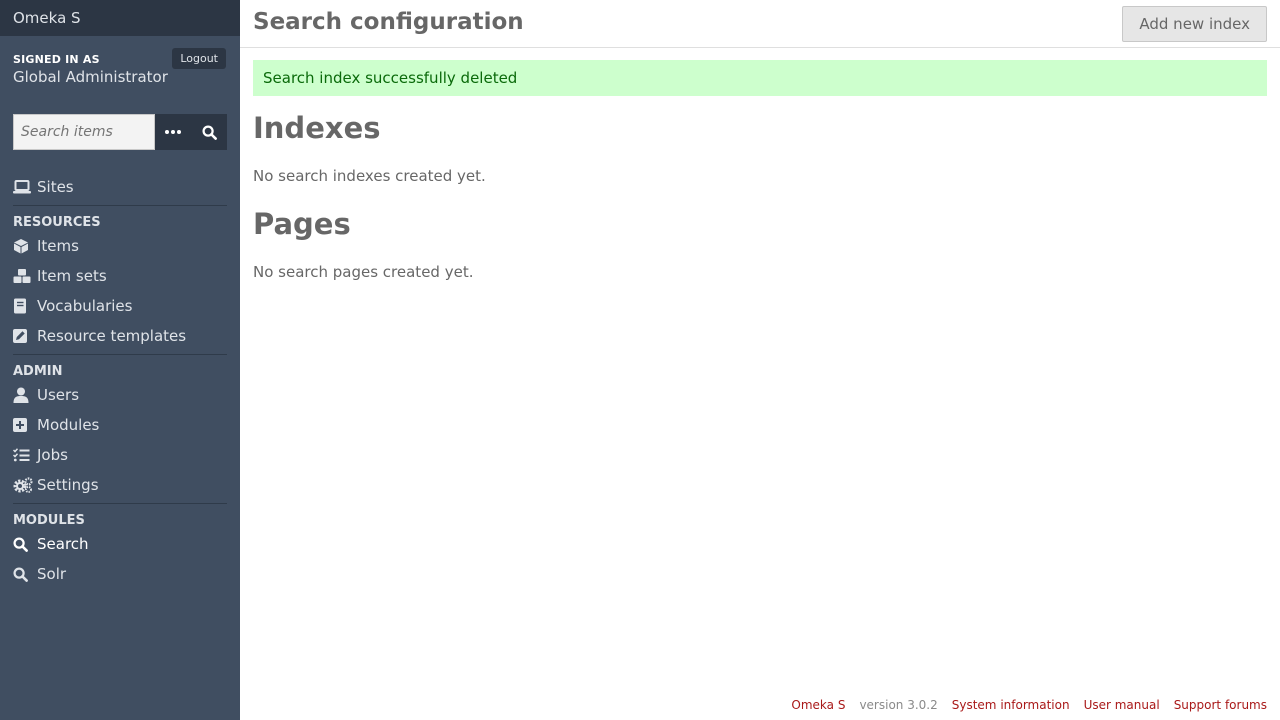 This screenshot has height=720, width=1280. Describe the element at coordinates (25, 395) in the screenshot. I see `user-icon` at that location.